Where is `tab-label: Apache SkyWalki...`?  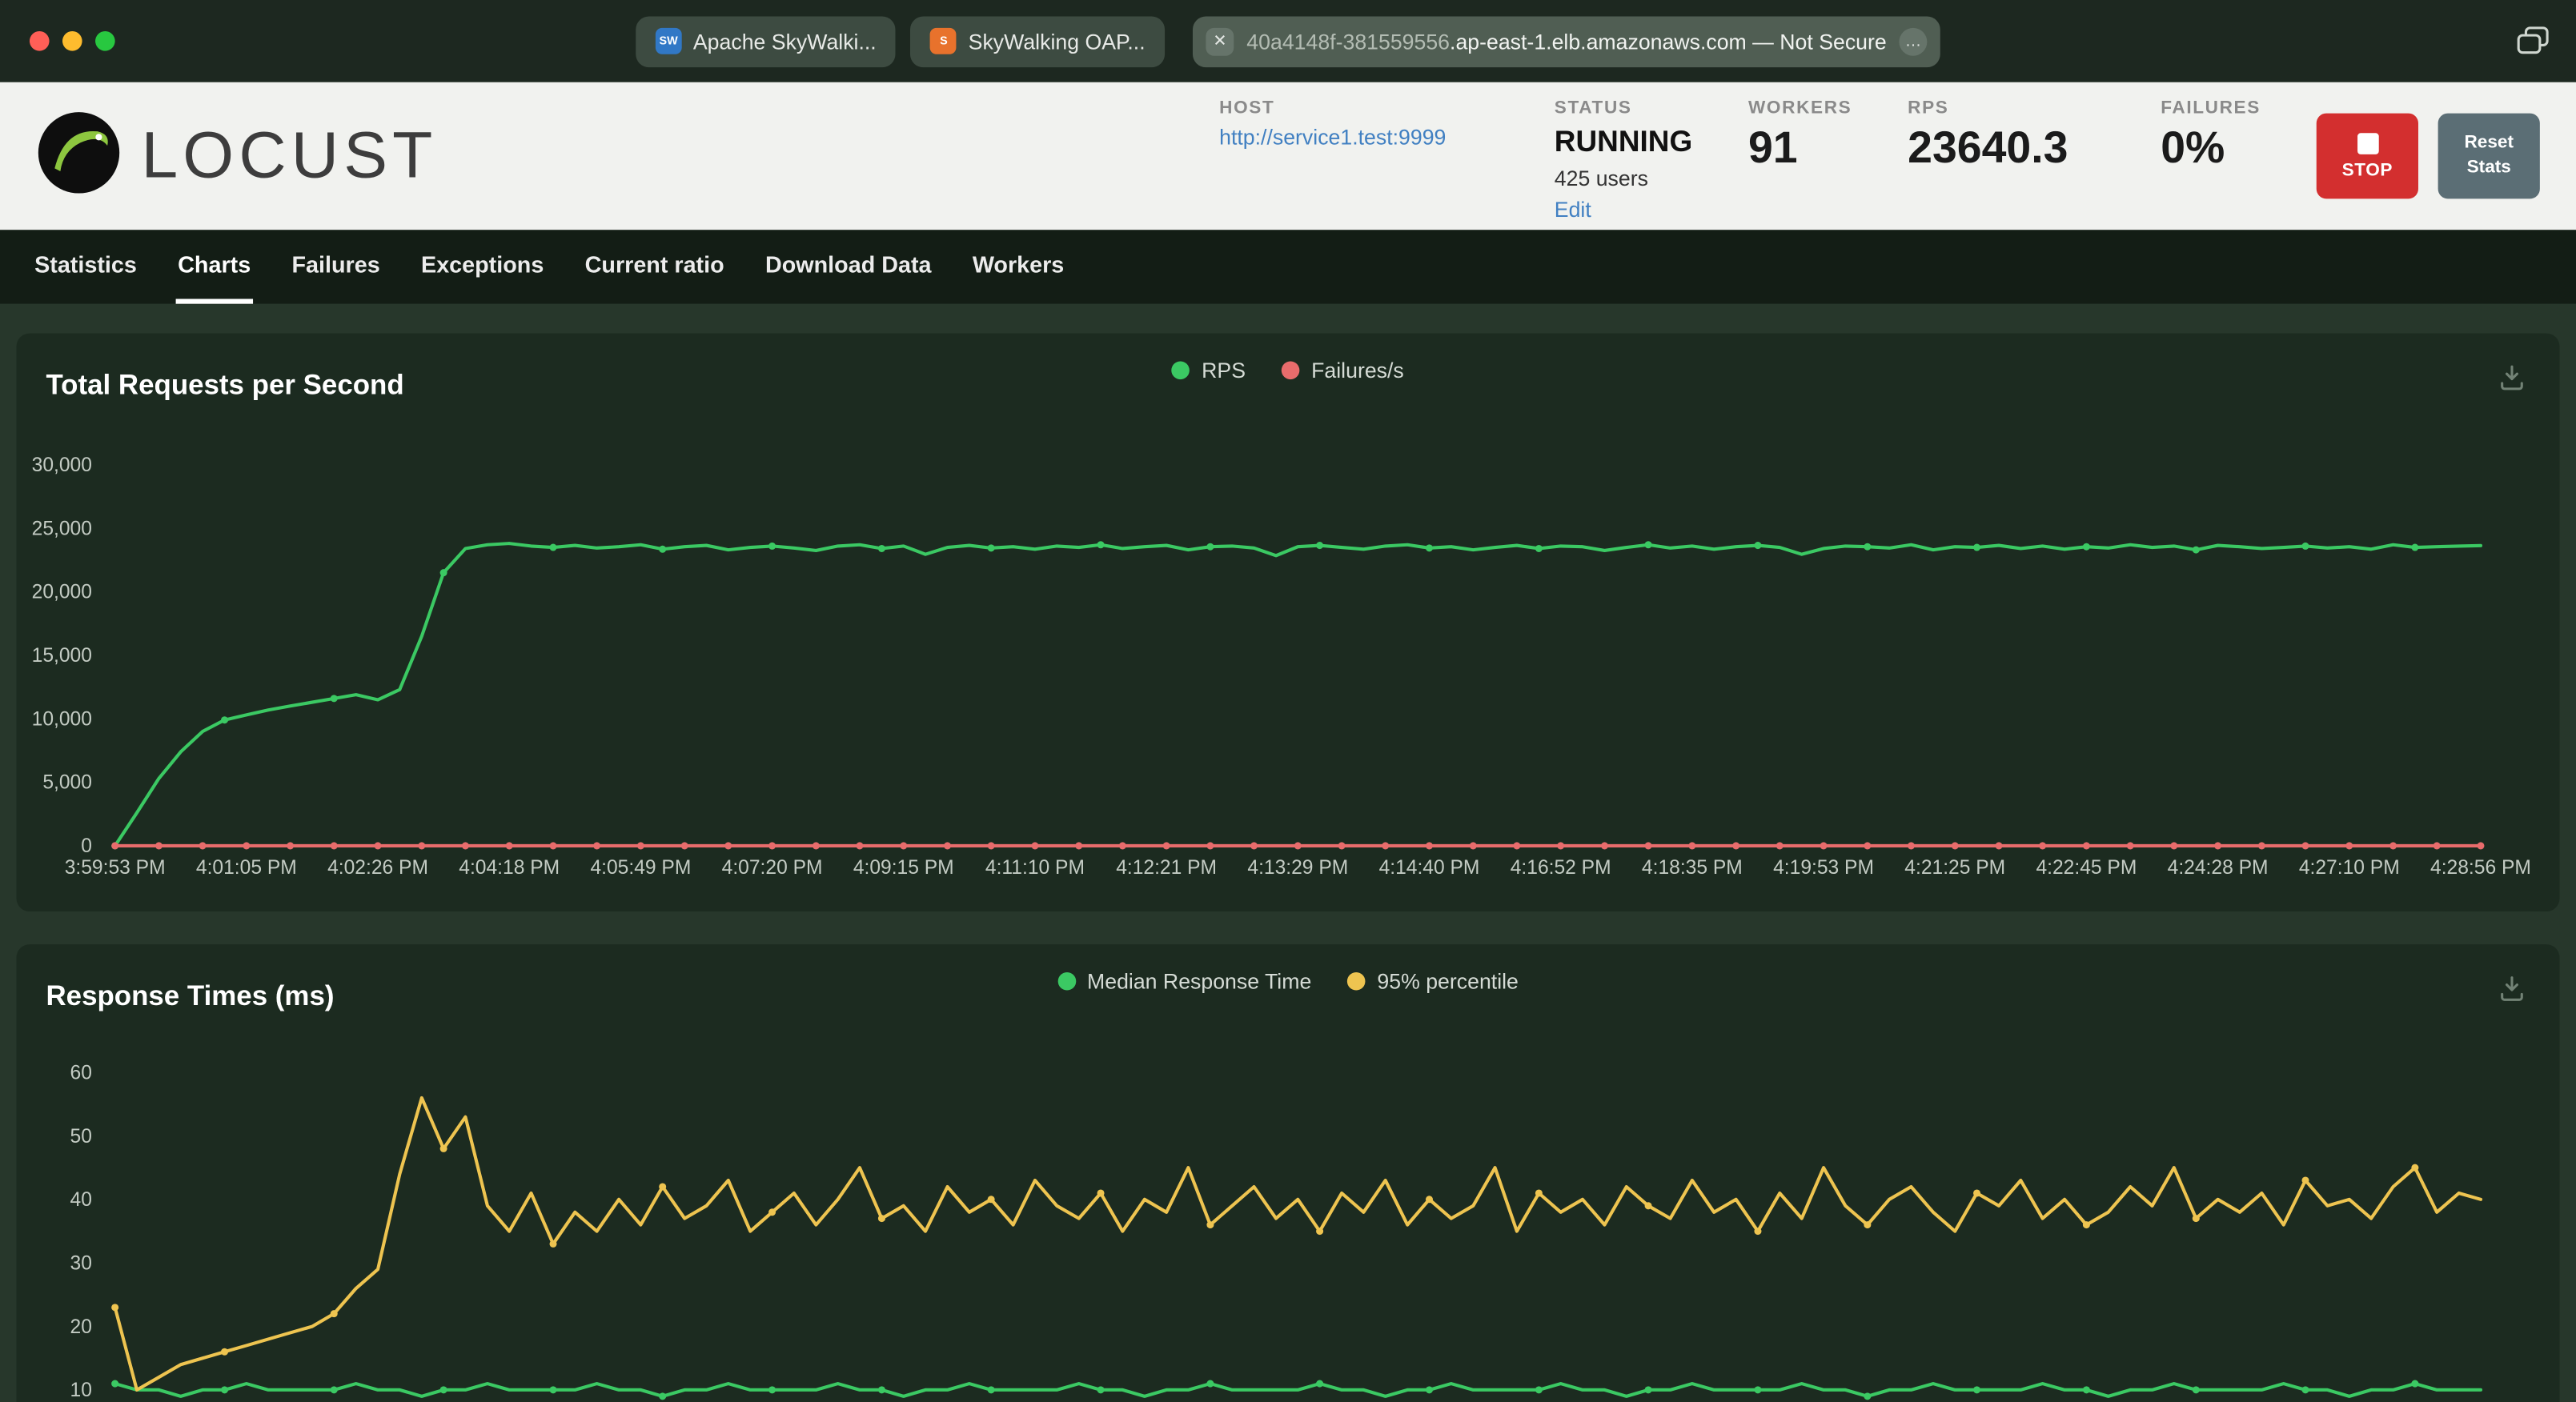
tab-label: Apache SkyWalki... is located at coordinates (784, 41).